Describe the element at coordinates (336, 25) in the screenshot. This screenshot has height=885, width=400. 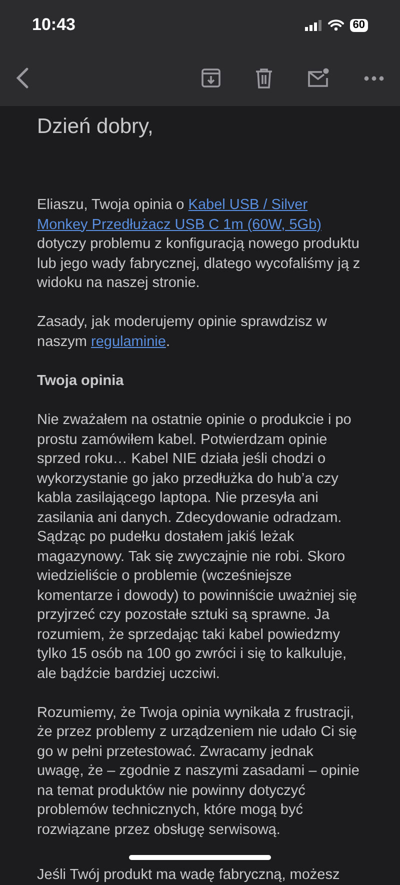
I see `wifi-icon` at that location.